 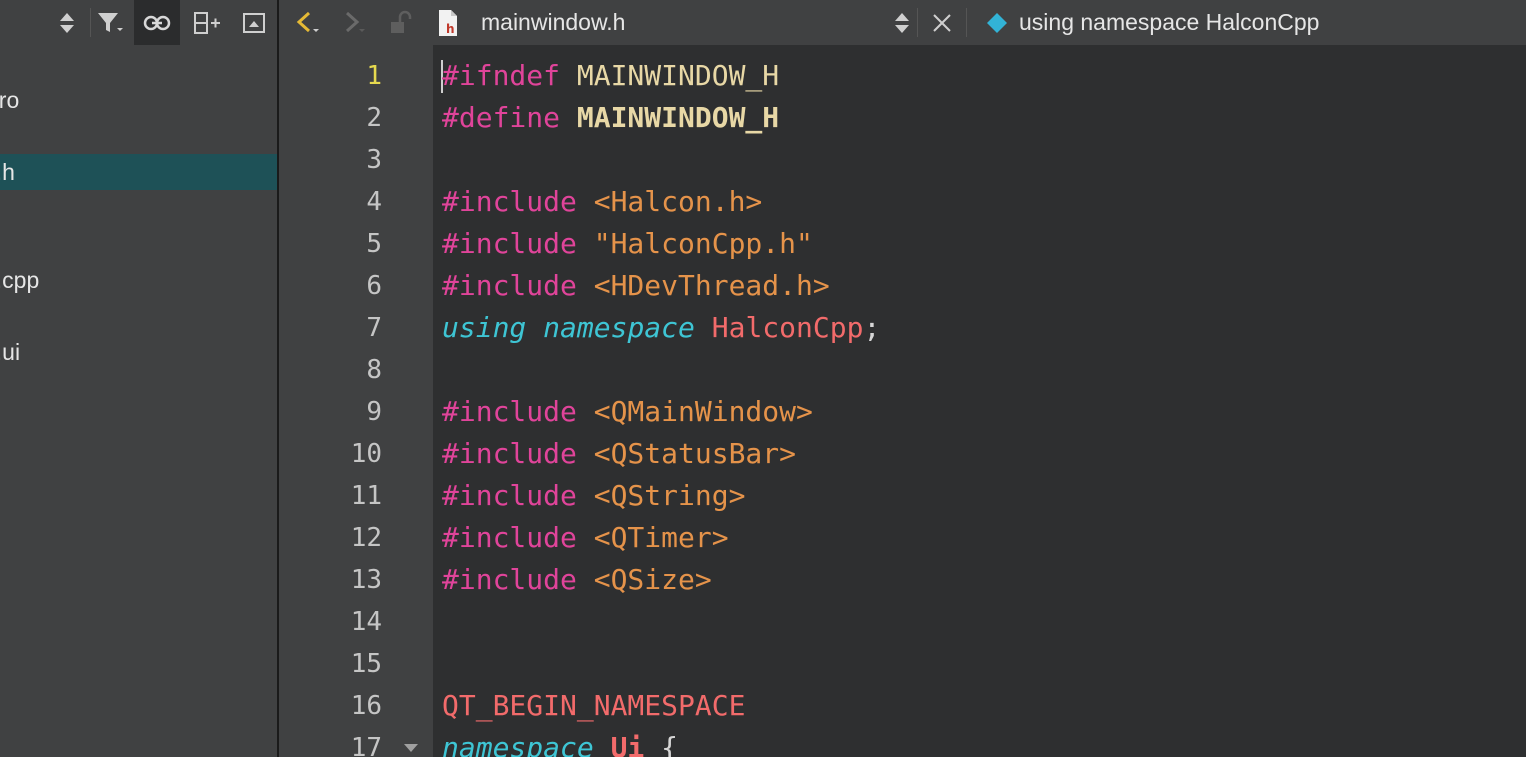 What do you see at coordinates (872, 327) in the screenshot?
I see `code-token: ;` at bounding box center [872, 327].